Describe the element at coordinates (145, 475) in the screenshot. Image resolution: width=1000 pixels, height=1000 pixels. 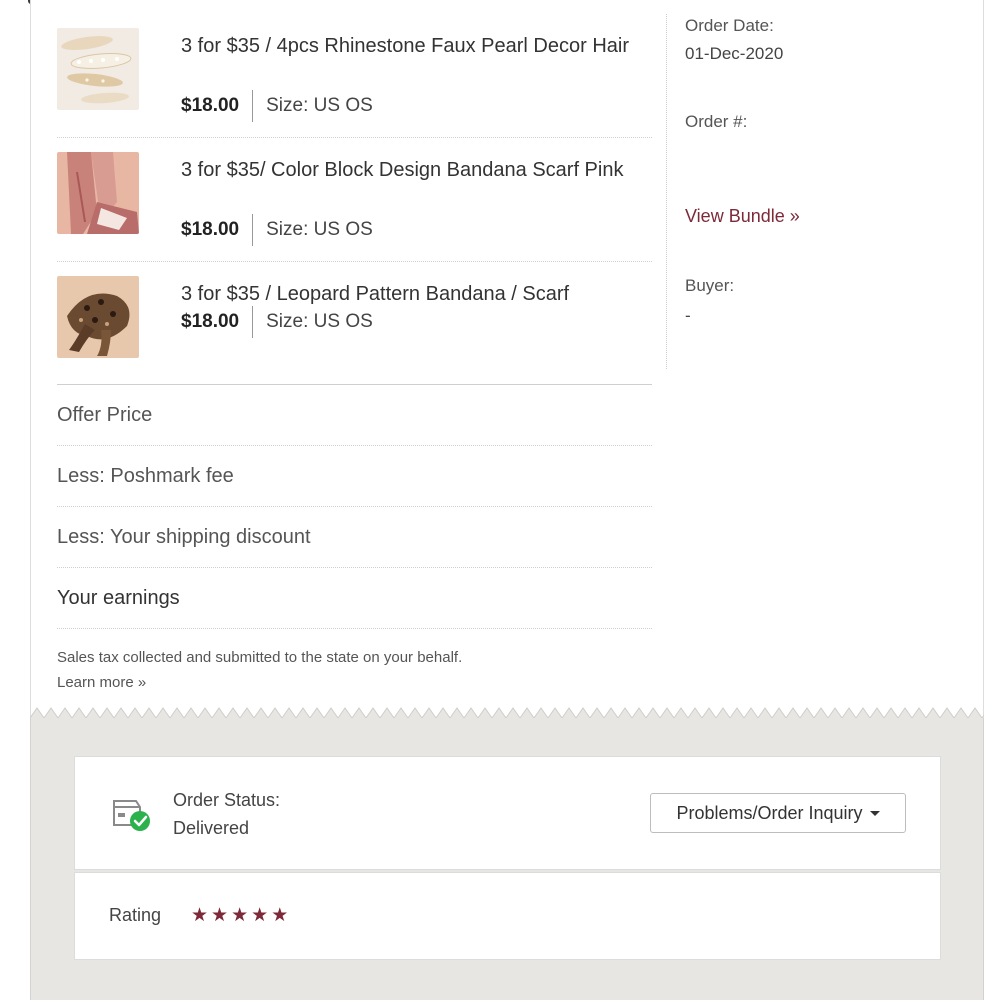
I see `poshmark-fee-label: Less: Poshmark fee` at that location.